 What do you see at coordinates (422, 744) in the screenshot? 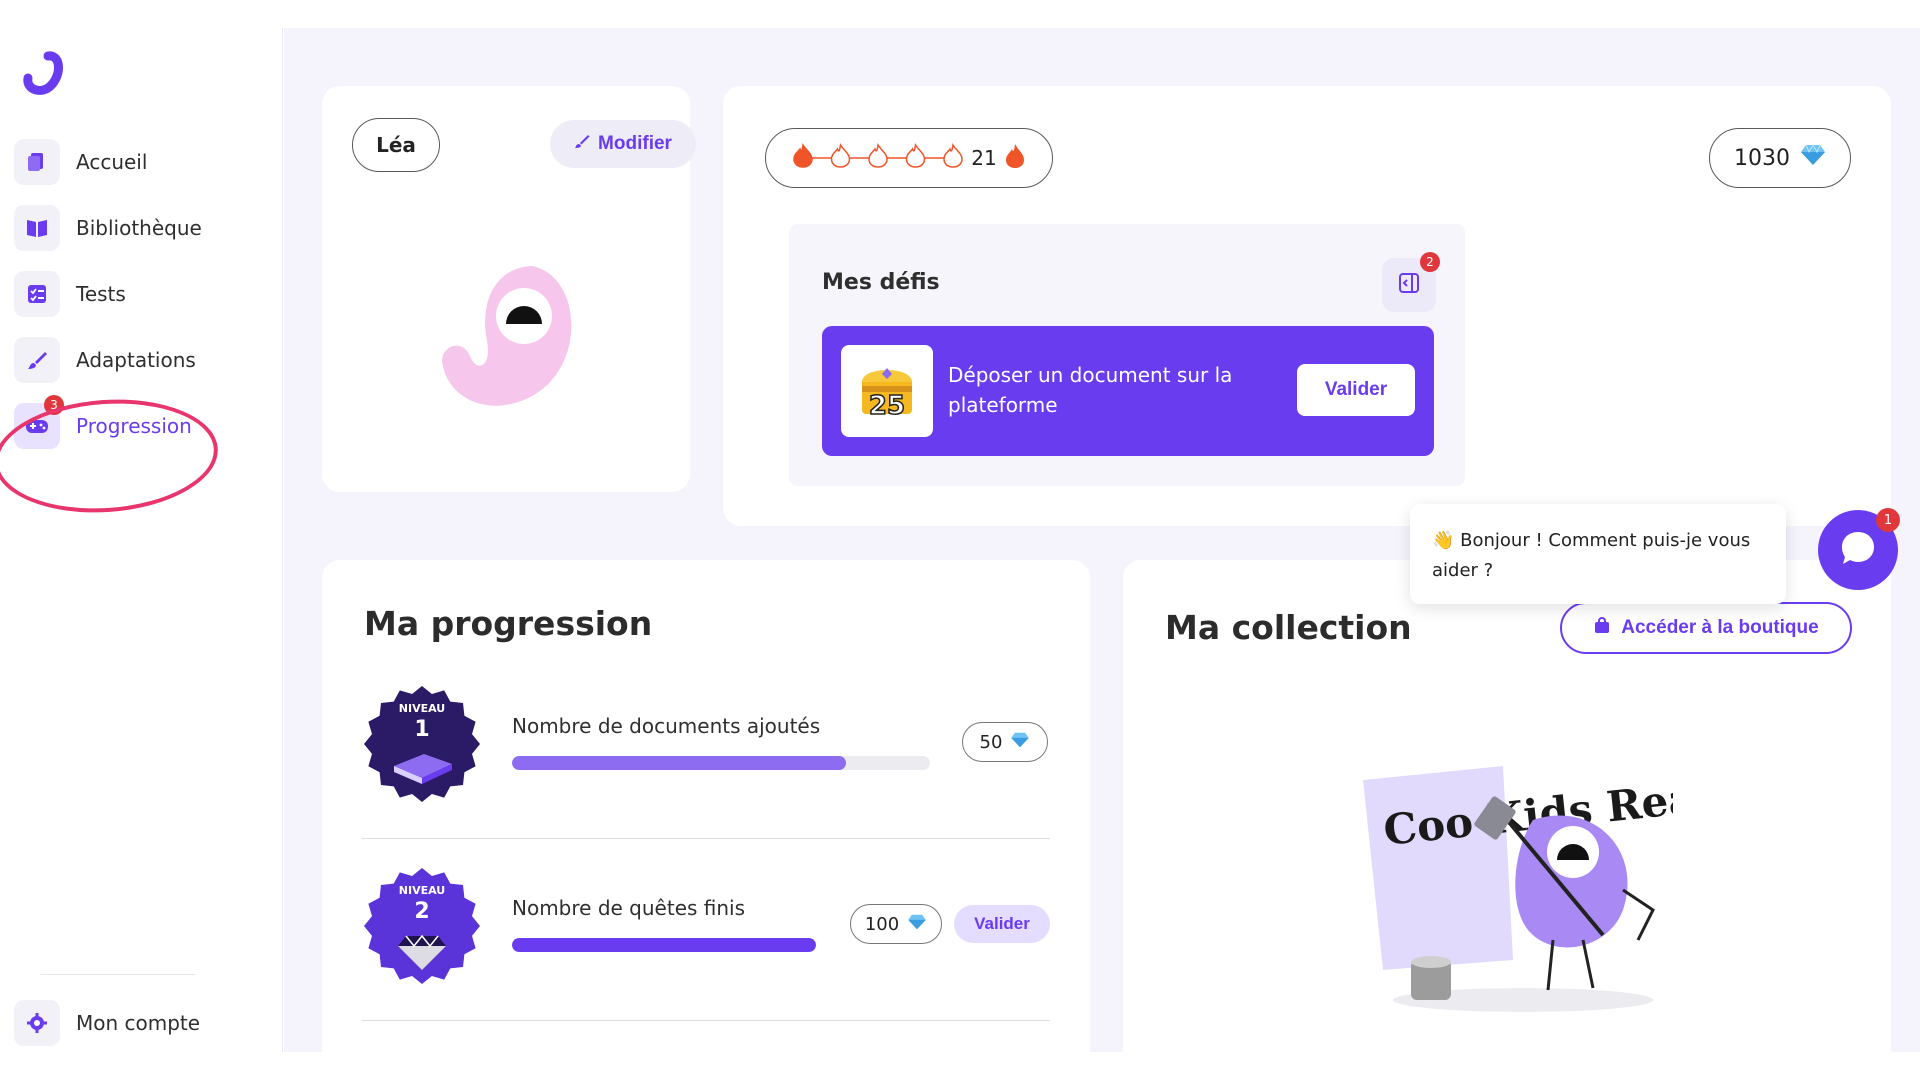
I see `level-badge: NIVEAU 1` at bounding box center [422, 744].